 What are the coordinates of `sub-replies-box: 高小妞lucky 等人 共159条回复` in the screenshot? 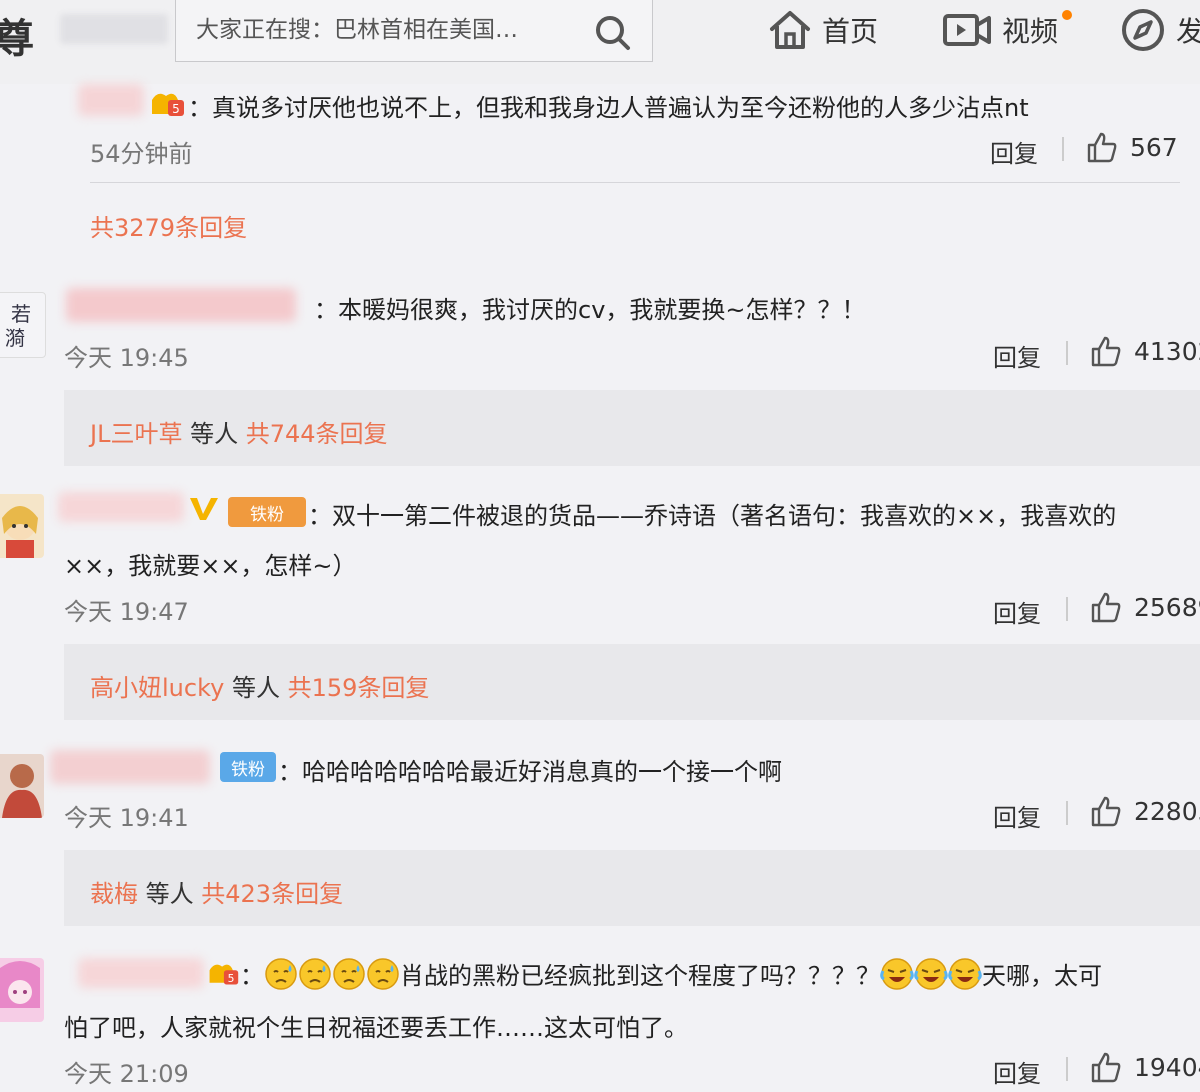 It's located at (632, 682).